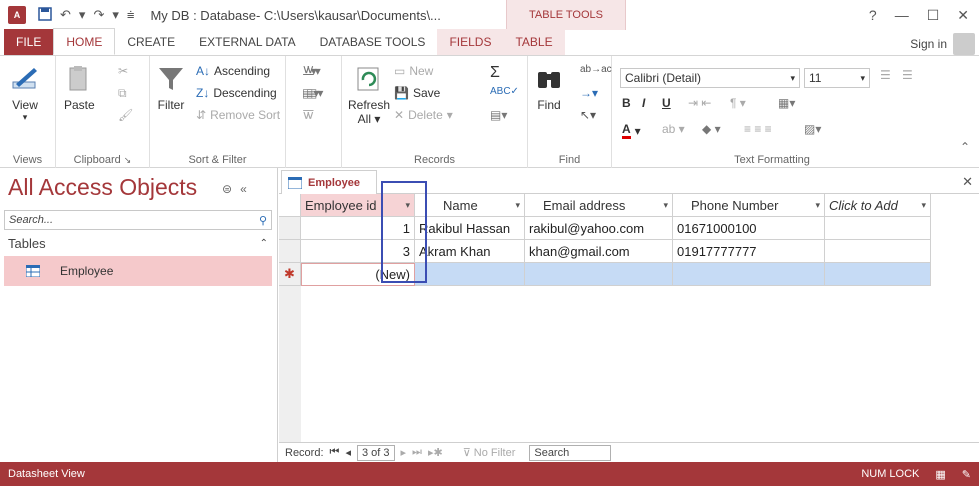 Image resolution: width=979 pixels, height=486 pixels. Describe the element at coordinates (596, 69) in the screenshot. I see `replace-icon: ab→ac` at that location.